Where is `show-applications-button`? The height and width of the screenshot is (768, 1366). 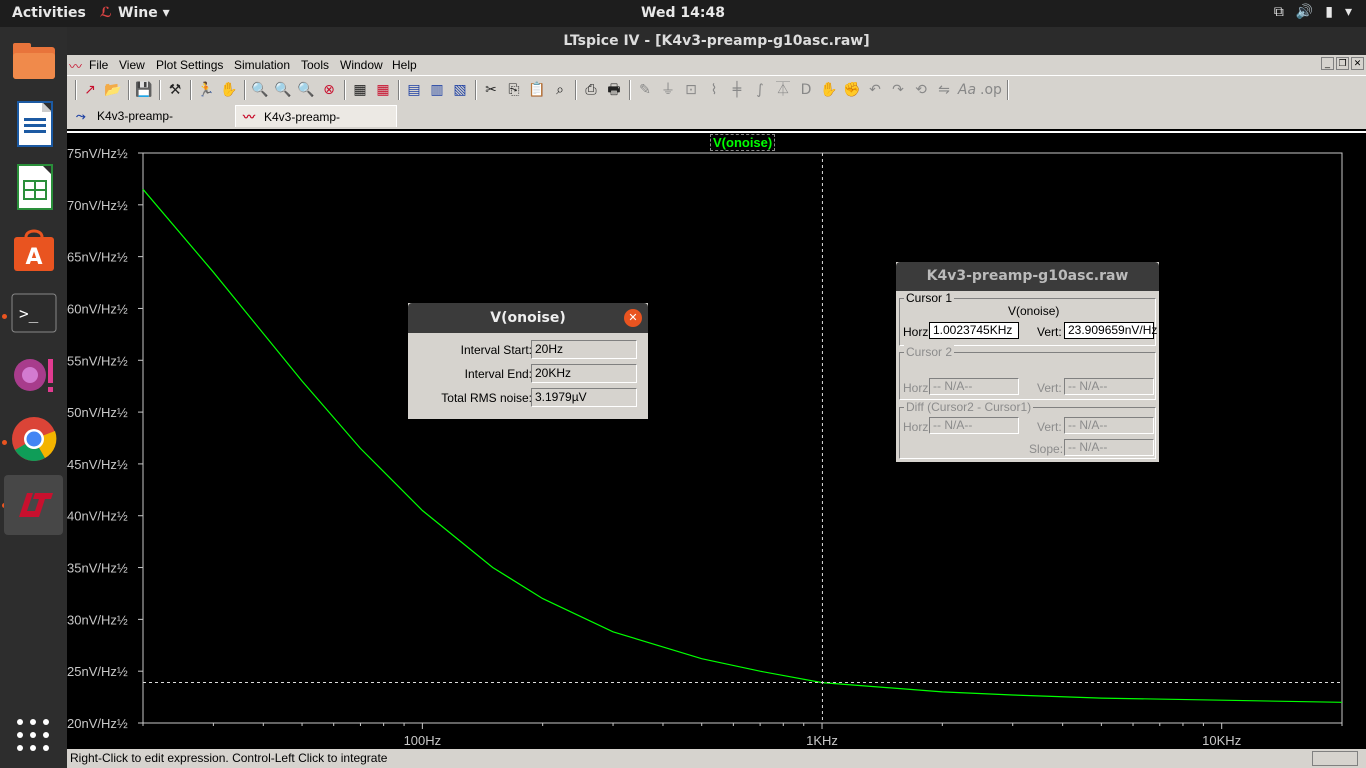 show-applications-button is located at coordinates (33, 735).